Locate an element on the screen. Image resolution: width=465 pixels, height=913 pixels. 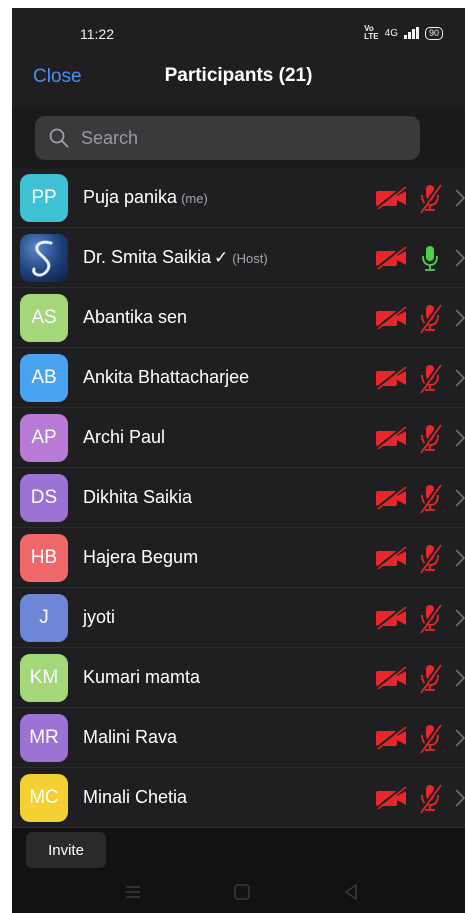
avatar: KM is located at coordinates (44, 678).